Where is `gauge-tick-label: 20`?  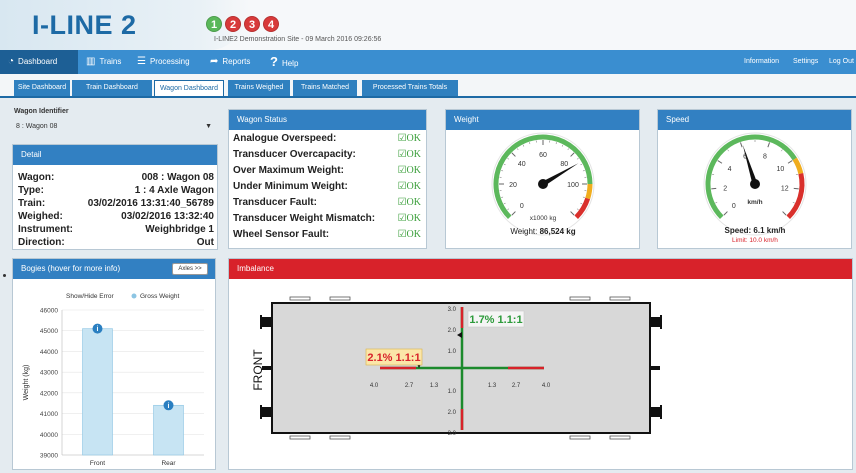
gauge-tick-label: 20 is located at coordinates (513, 185).